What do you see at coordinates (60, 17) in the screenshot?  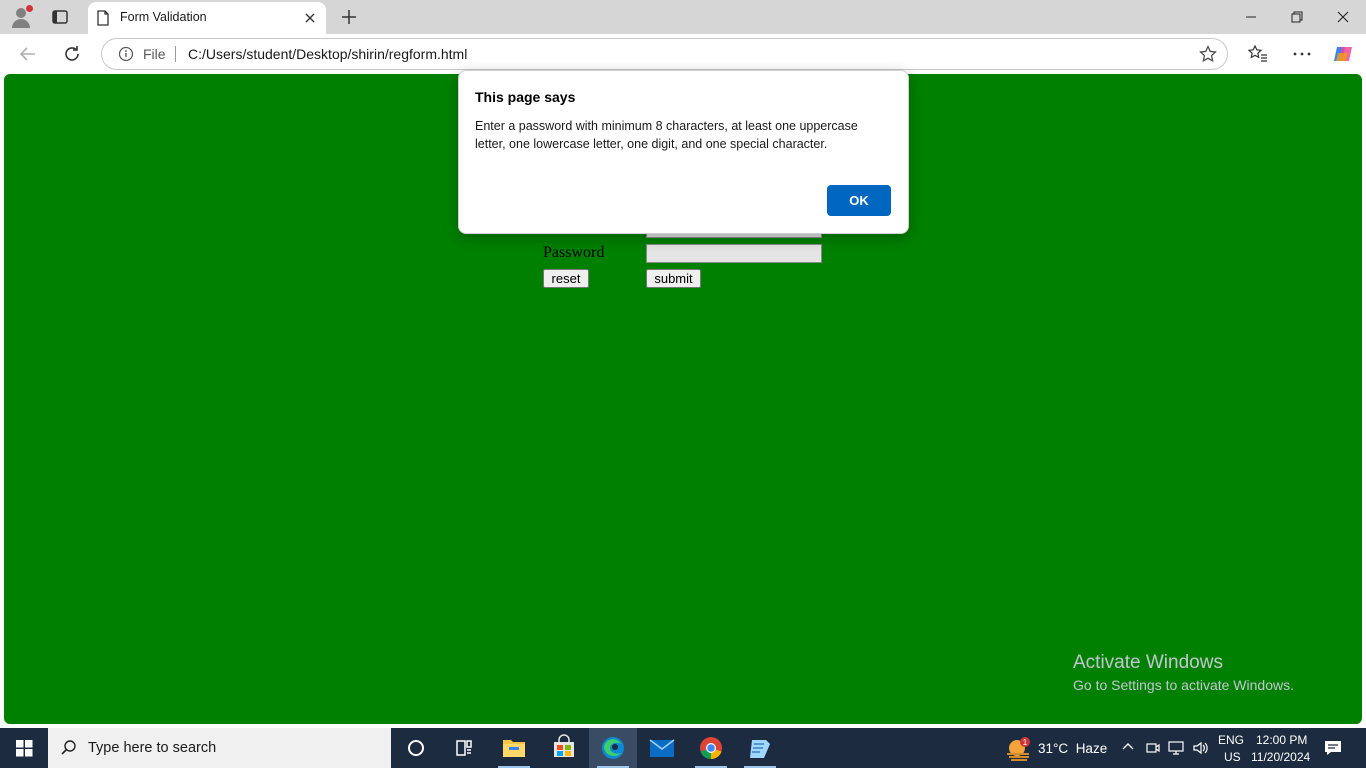 I see `tab-actions-icon` at bounding box center [60, 17].